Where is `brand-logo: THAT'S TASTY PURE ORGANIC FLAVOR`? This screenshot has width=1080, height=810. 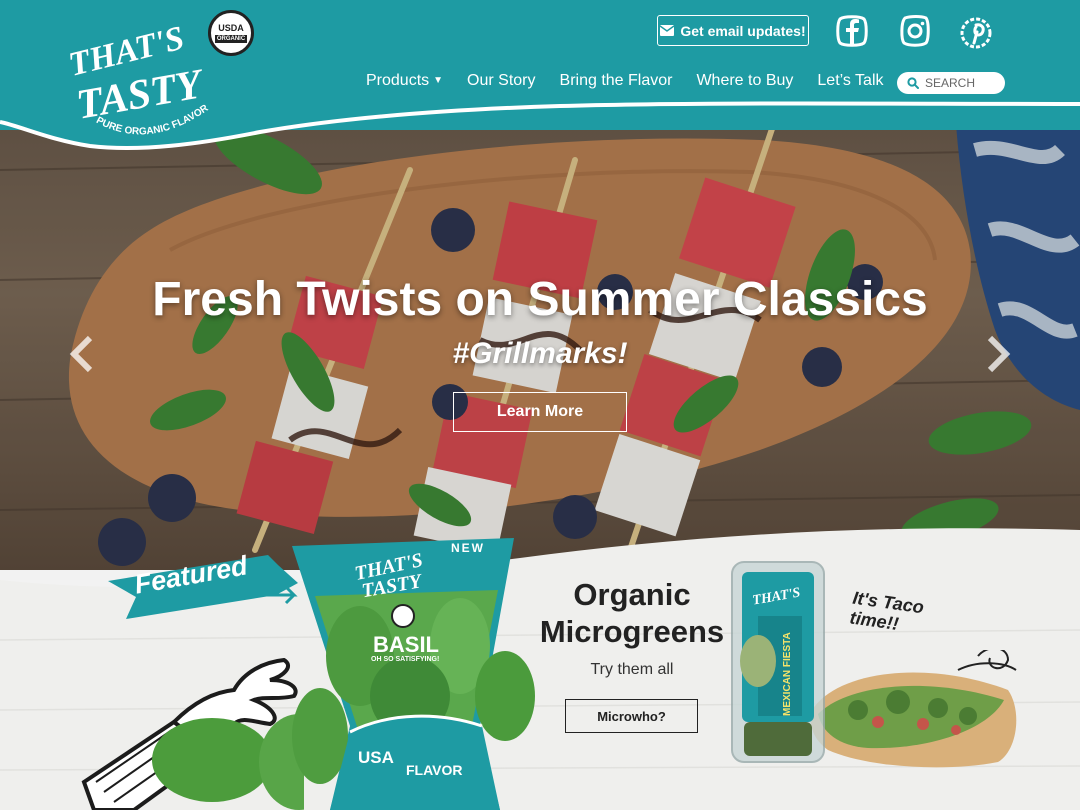
brand-logo: THAT'S TASTY PURE ORGANIC FLAVOR is located at coordinates (145, 83).